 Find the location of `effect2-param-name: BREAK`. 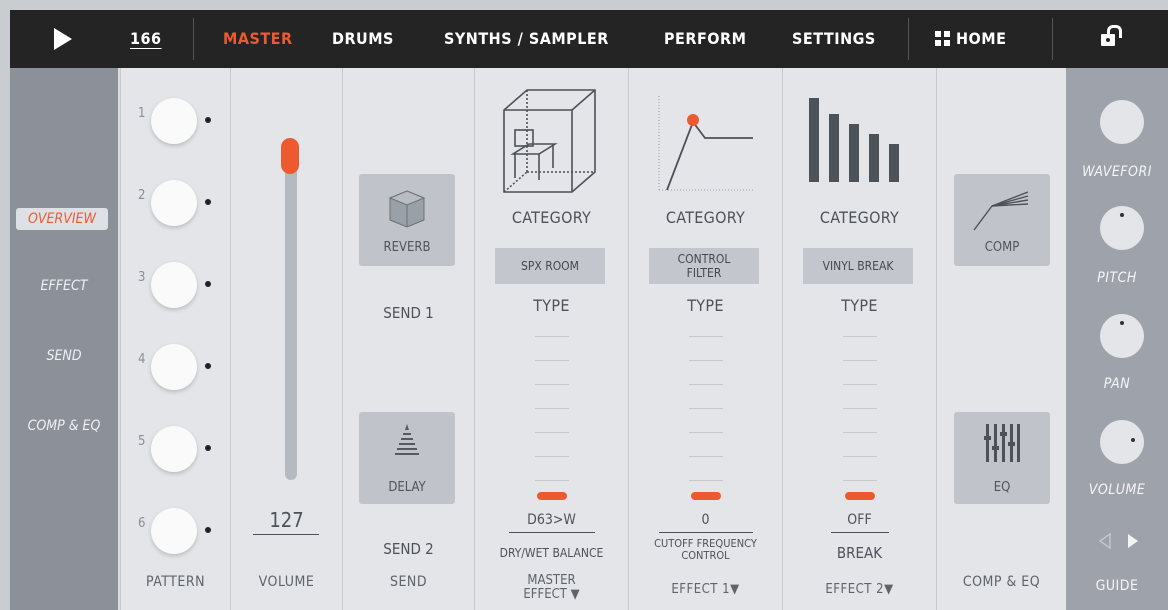

effect2-param-name: BREAK is located at coordinates (859, 553).